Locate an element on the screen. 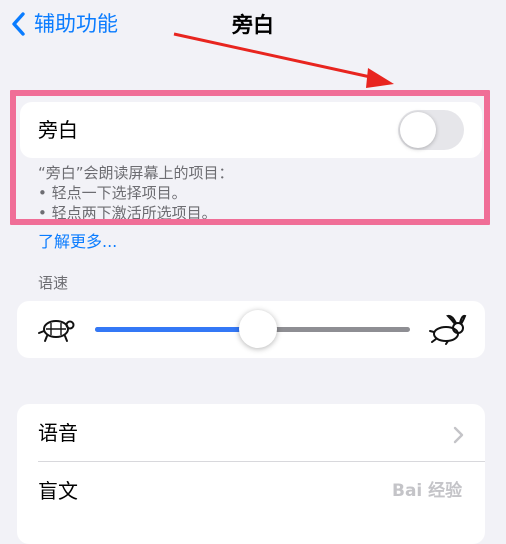  list-divider is located at coordinates (261, 461).